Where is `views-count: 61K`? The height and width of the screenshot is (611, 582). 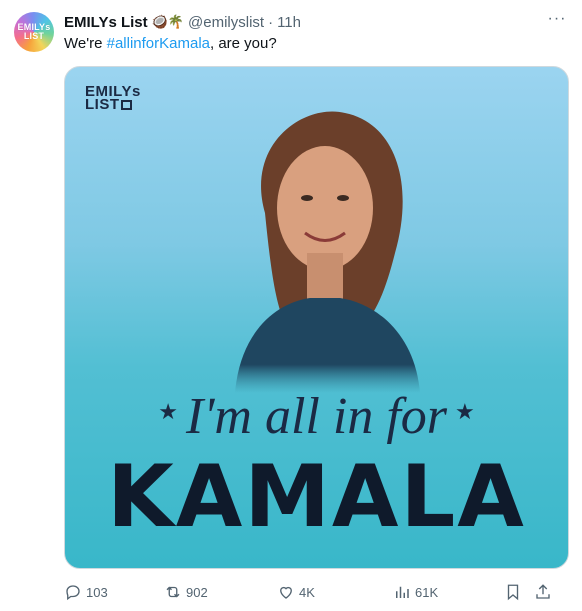 views-count: 61K is located at coordinates (427, 592).